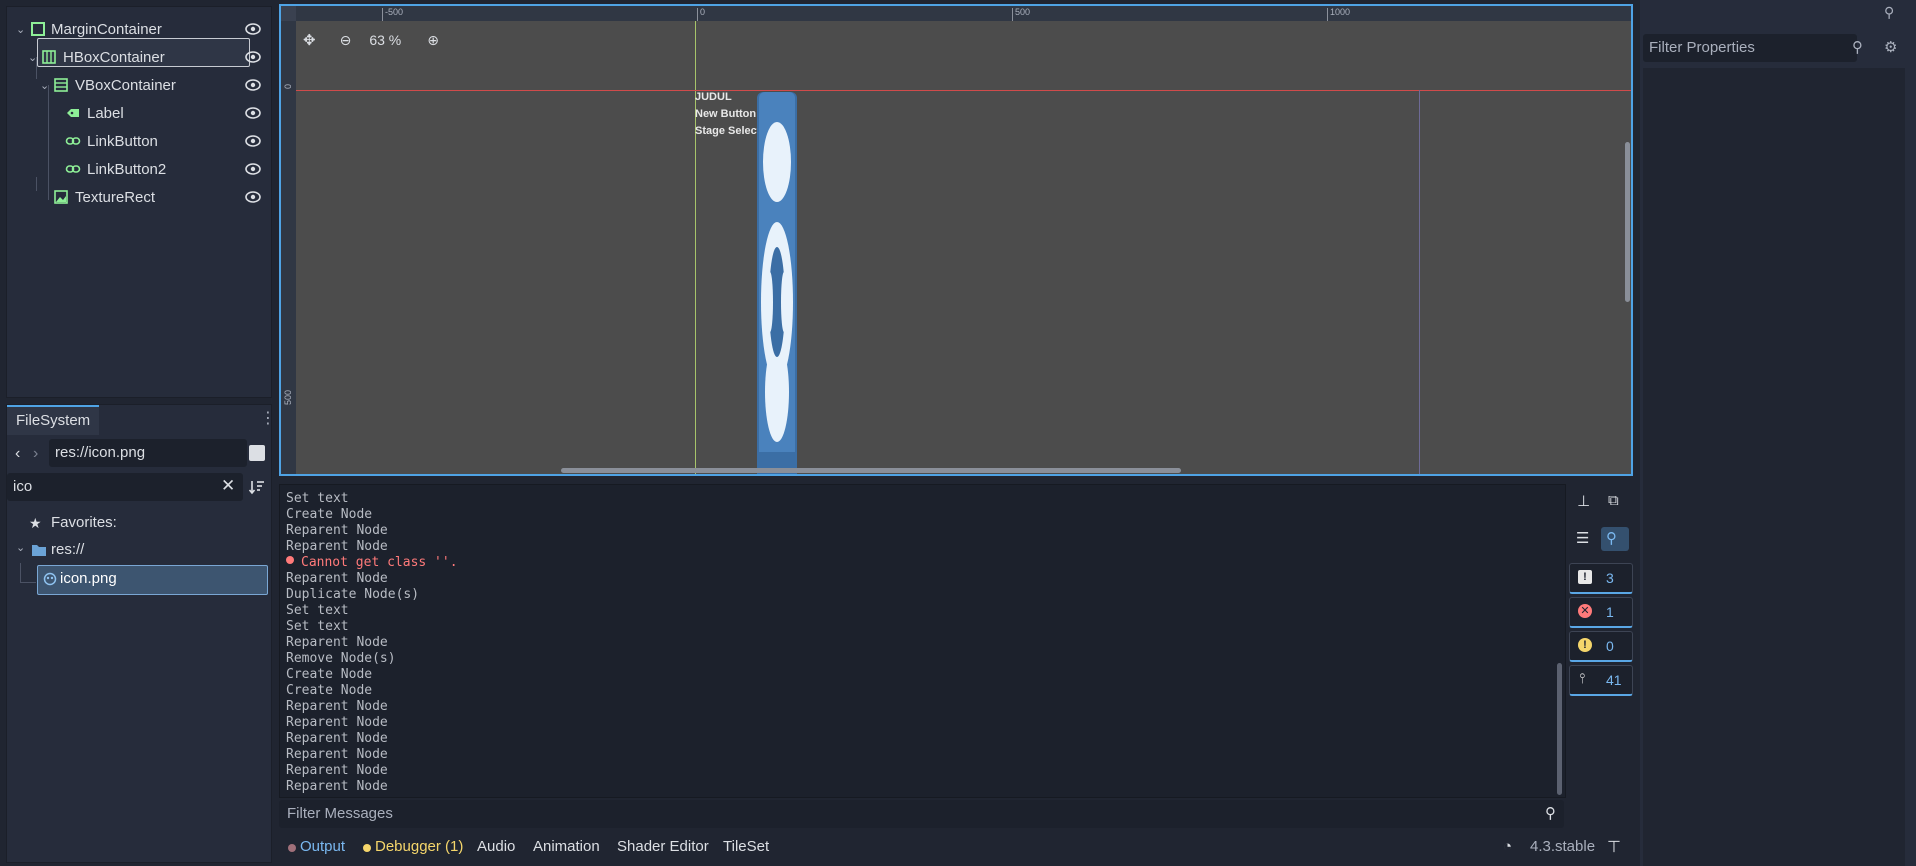 The height and width of the screenshot is (866, 1916). Describe the element at coordinates (28, 582) in the screenshot. I see `tree-guide` at that location.